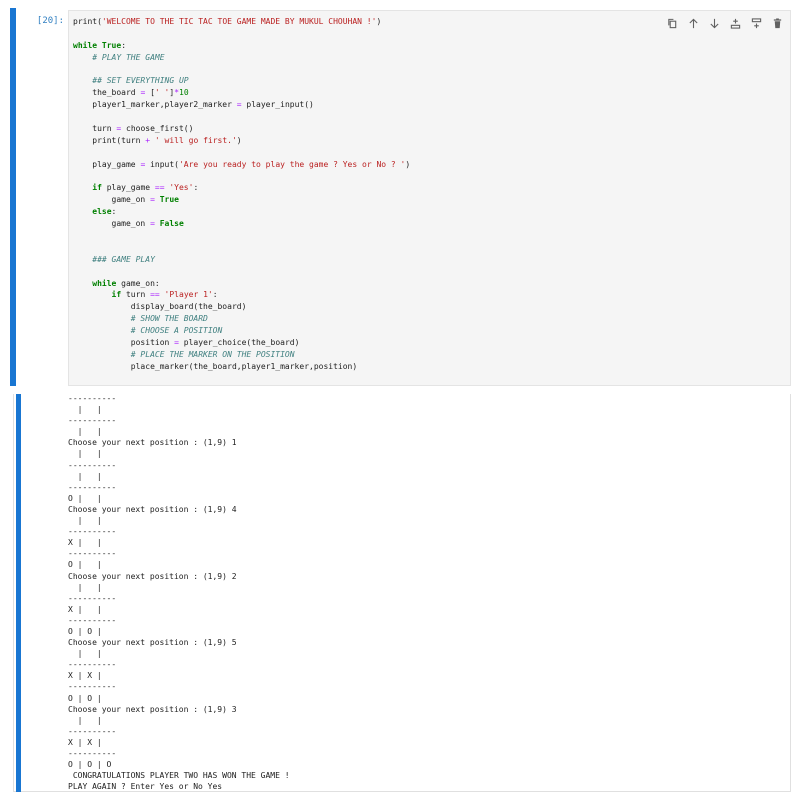  Describe the element at coordinates (241, 355) in the screenshot. I see `code-line: # PLACE THE MARKER ON THE POSITION` at that location.